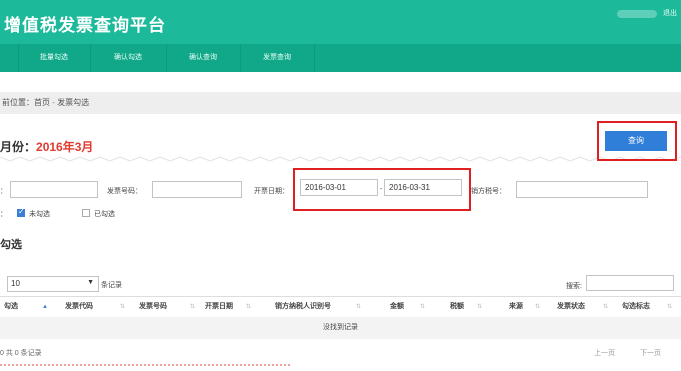  I want to click on col-invoice-no: 发票号码, so click(153, 307).